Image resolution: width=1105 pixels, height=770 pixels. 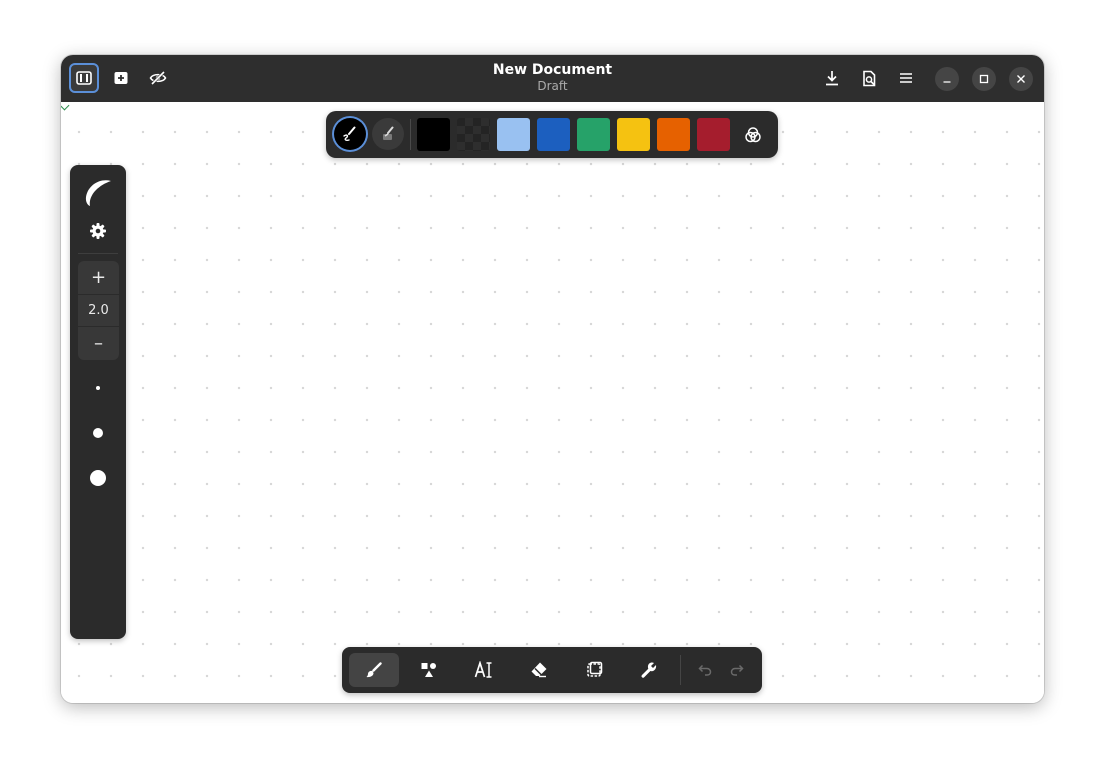 I want to click on color-mix-icon, so click(x=753, y=135).